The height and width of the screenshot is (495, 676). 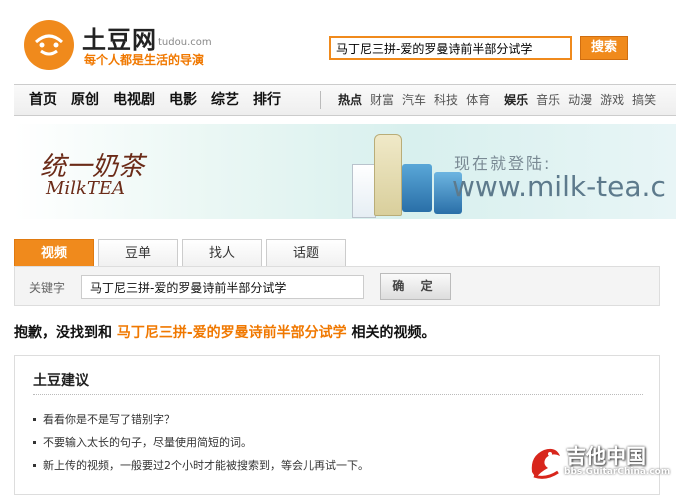 I want to click on list-item: 新上传的视频，一般要过2个小时才能被搜索到，等会儿再试一下。, so click(x=201, y=465).